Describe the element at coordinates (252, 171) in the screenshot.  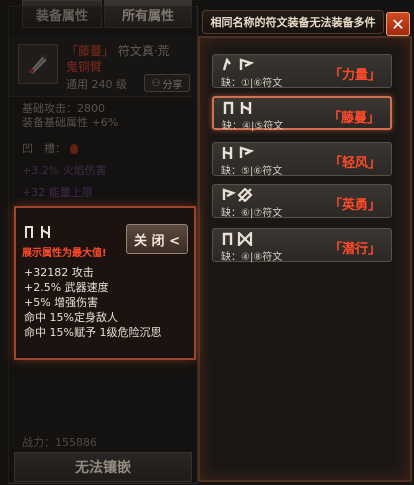
I see `rune-requirement: 缺：⑤|⑥符文` at that location.